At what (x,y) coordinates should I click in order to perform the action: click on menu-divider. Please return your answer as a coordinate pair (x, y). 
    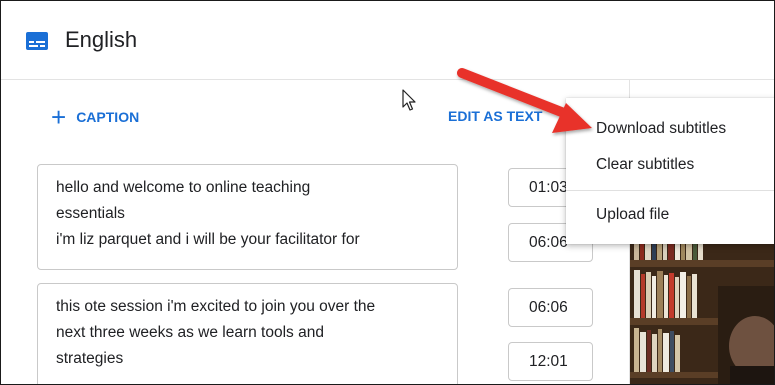
    Looking at the image, I should click on (670, 190).